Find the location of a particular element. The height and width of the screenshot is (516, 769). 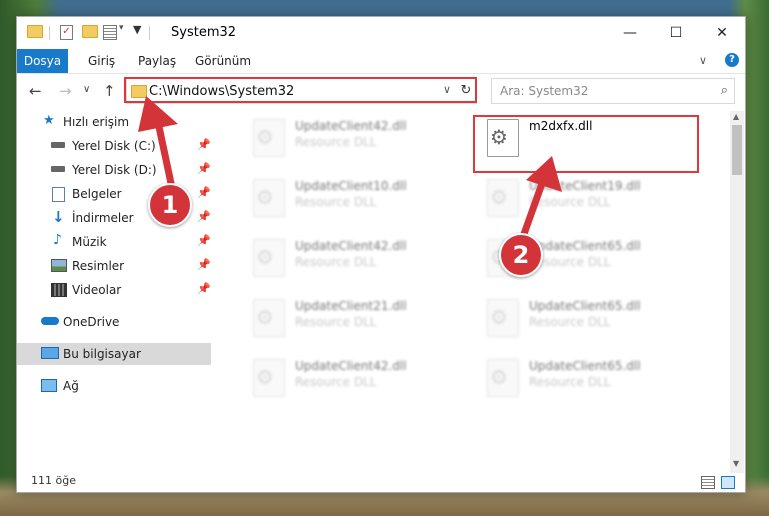

annotation-arrows is located at coordinates (350, 166).